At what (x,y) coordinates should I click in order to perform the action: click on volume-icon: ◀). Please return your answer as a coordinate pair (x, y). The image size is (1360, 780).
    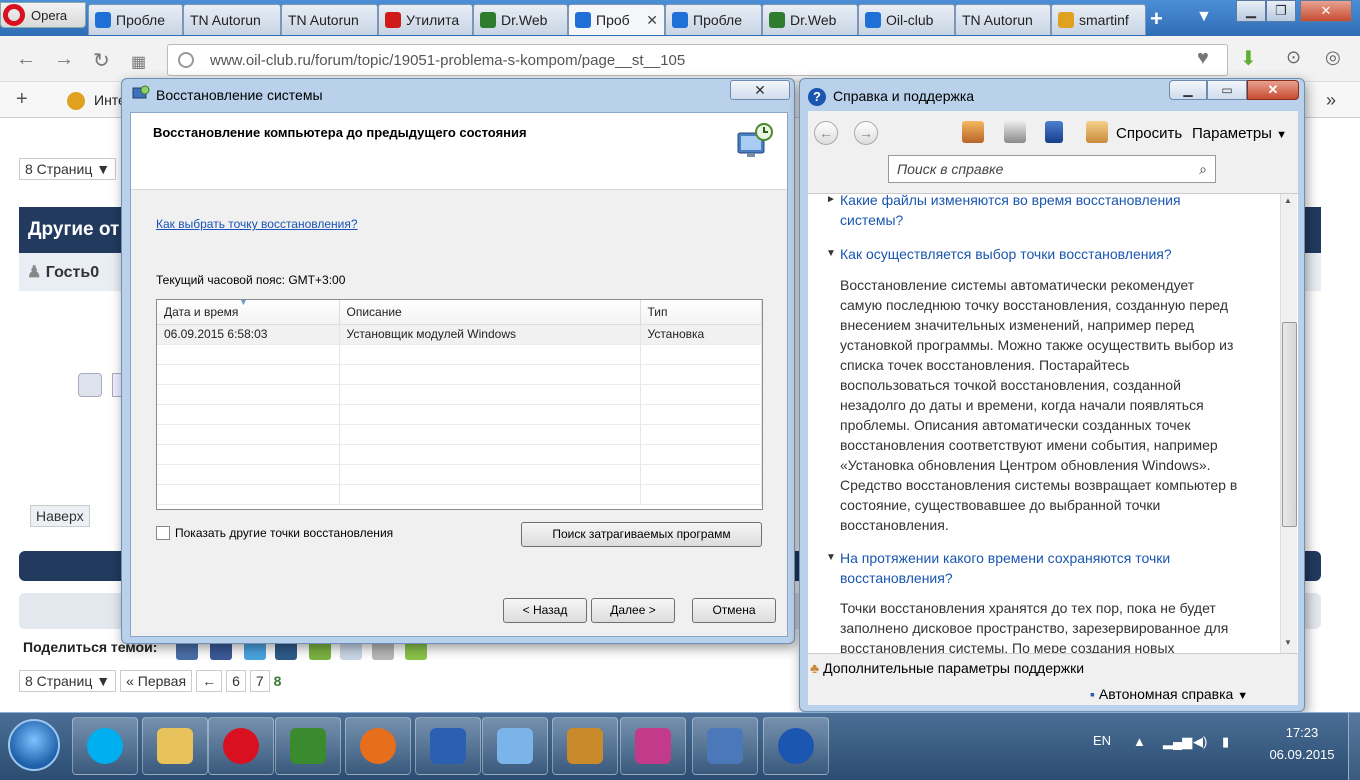
    Looking at the image, I should click on (1200, 742).